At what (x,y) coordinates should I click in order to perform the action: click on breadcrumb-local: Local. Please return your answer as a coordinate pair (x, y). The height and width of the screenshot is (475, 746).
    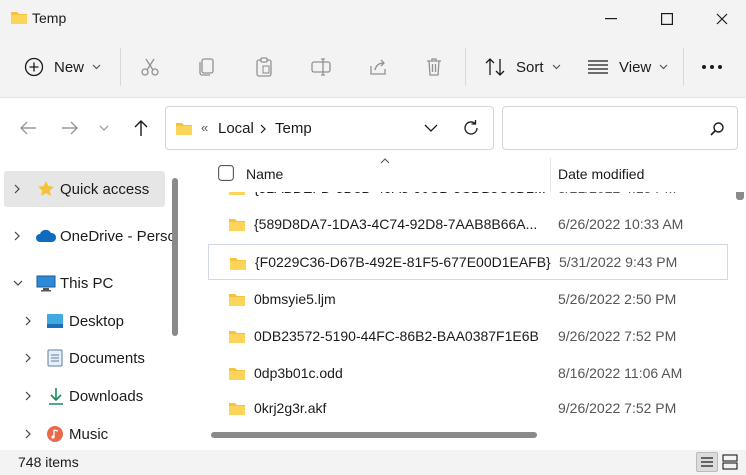
    Looking at the image, I should click on (236, 128).